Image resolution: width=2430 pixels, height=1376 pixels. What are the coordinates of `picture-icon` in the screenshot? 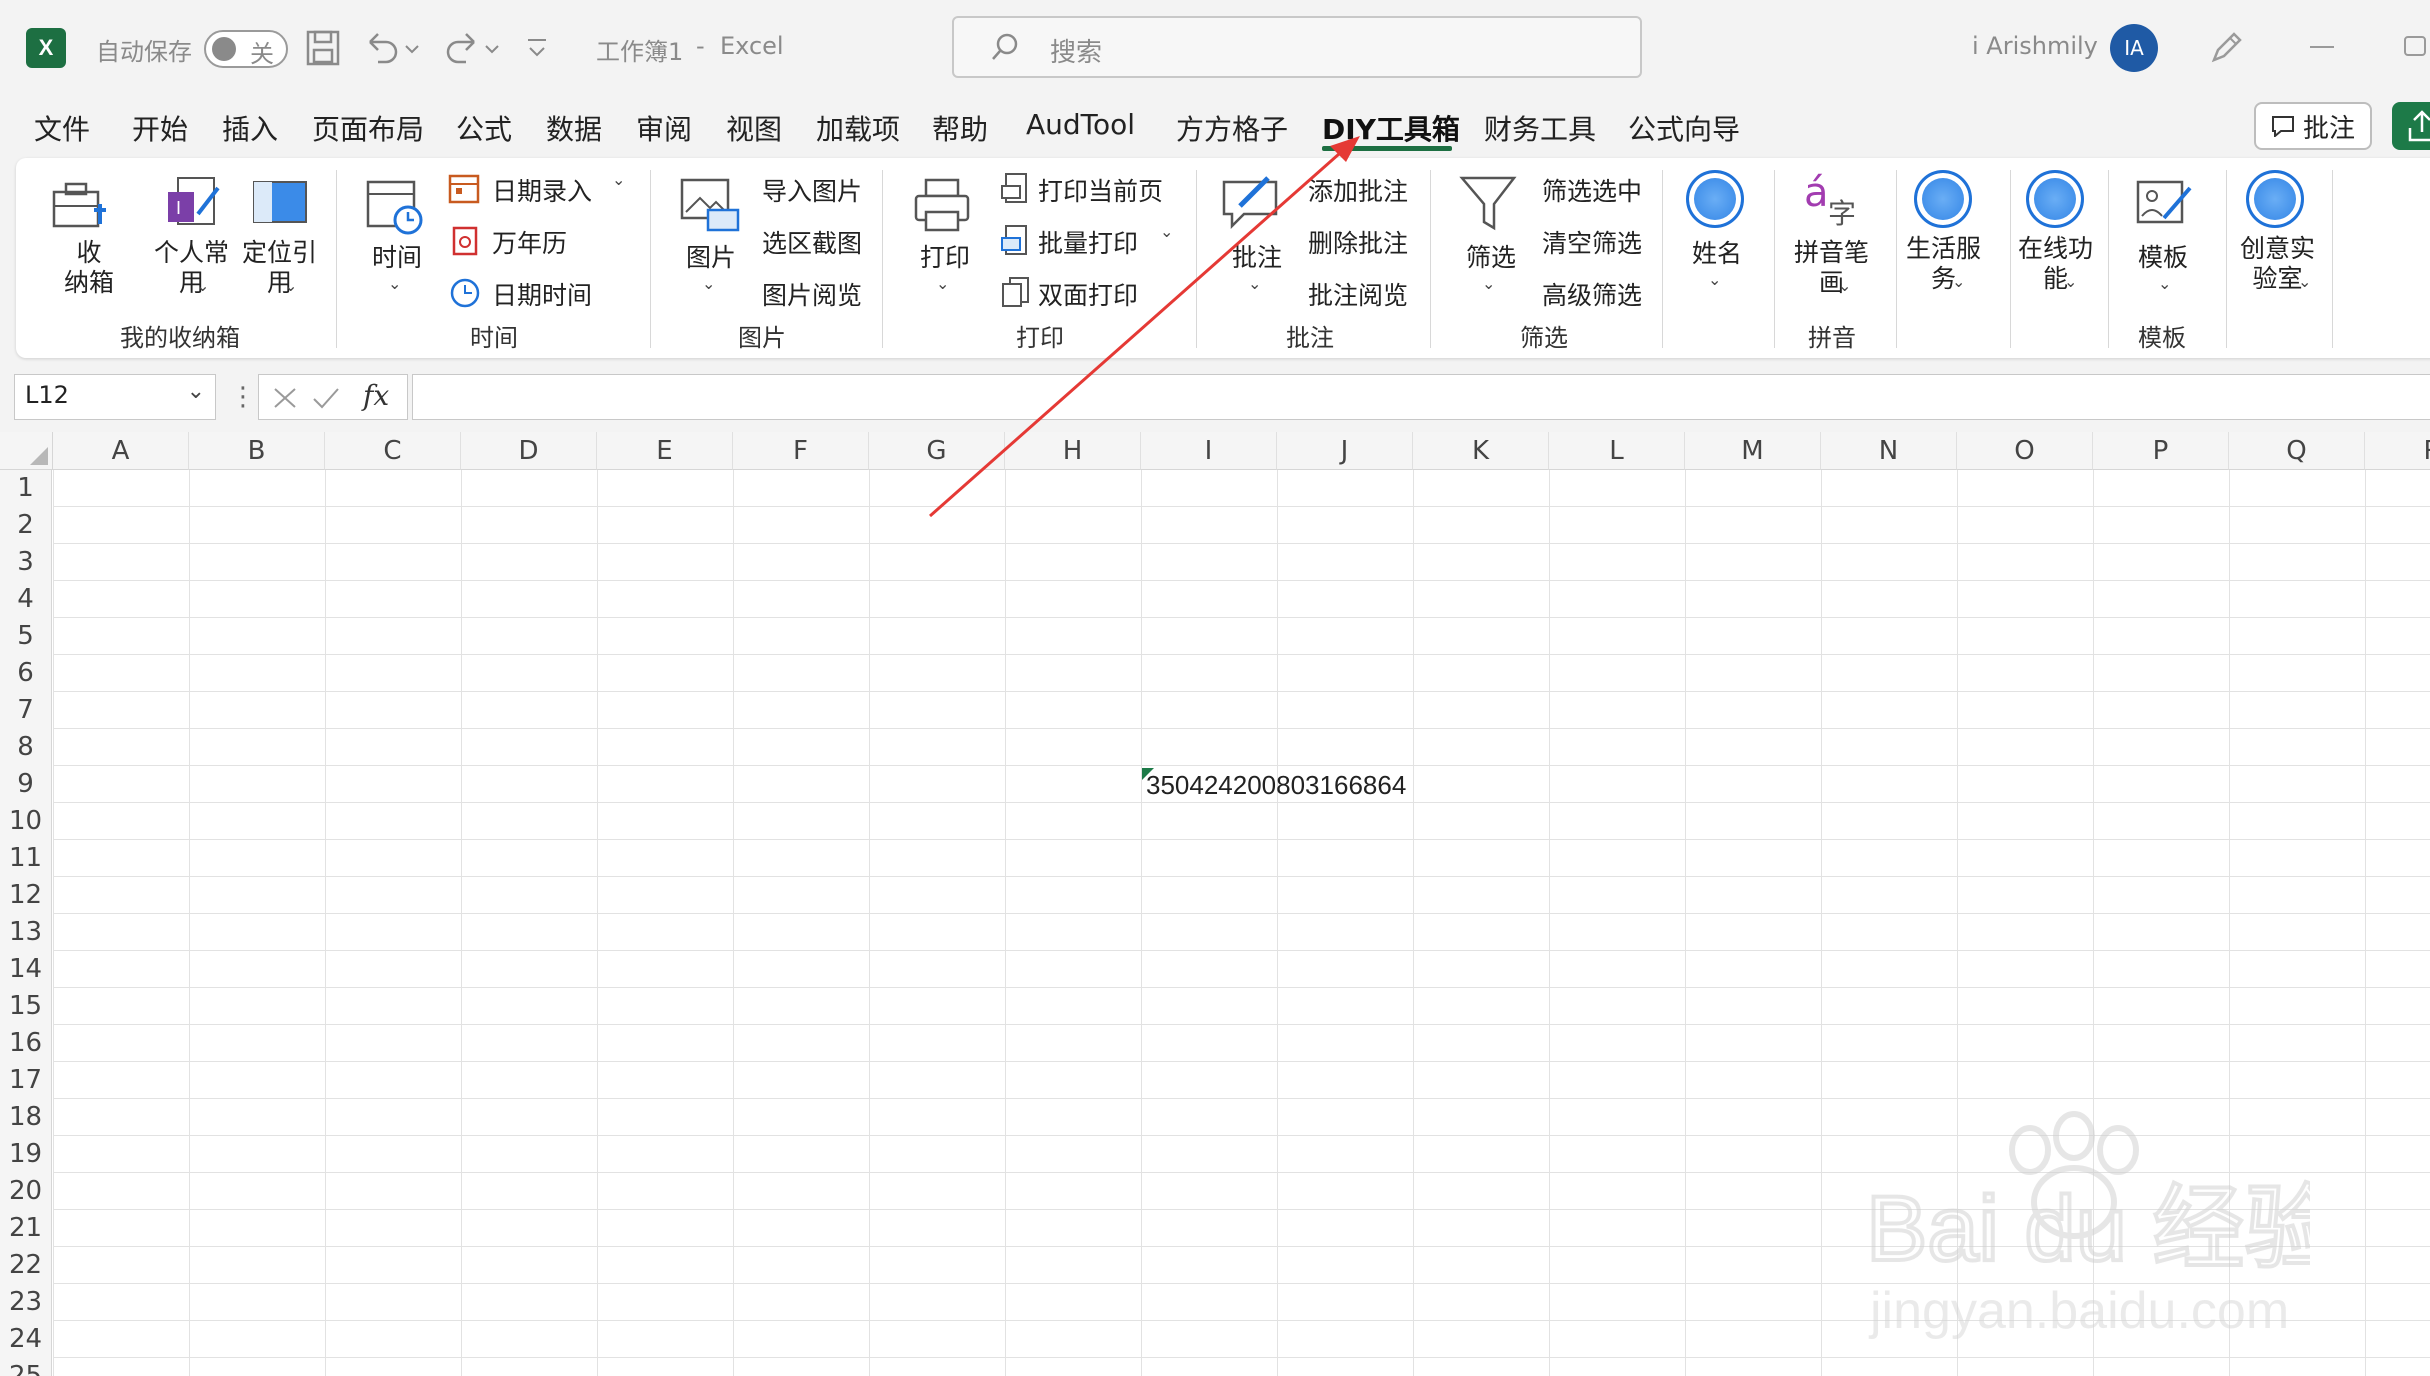 It's located at (711, 206).